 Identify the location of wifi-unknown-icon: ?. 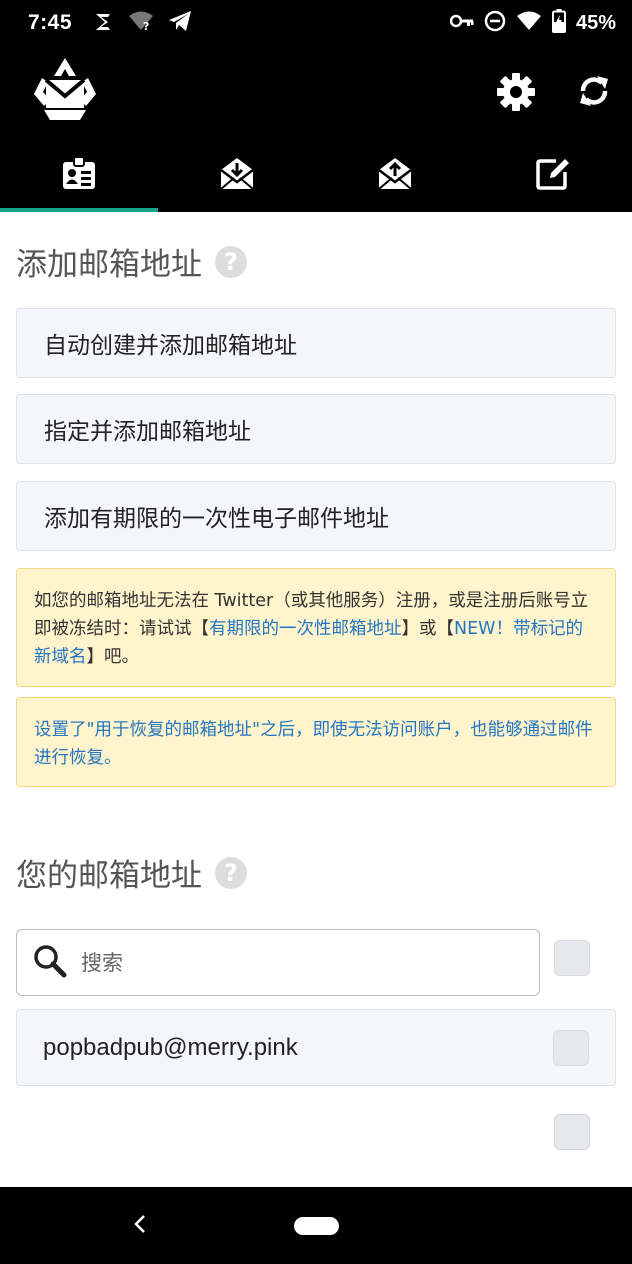
(141, 23).